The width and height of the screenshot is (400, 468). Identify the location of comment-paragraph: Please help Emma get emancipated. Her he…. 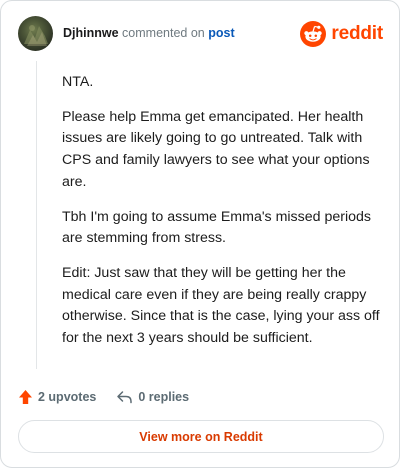
(216, 149).